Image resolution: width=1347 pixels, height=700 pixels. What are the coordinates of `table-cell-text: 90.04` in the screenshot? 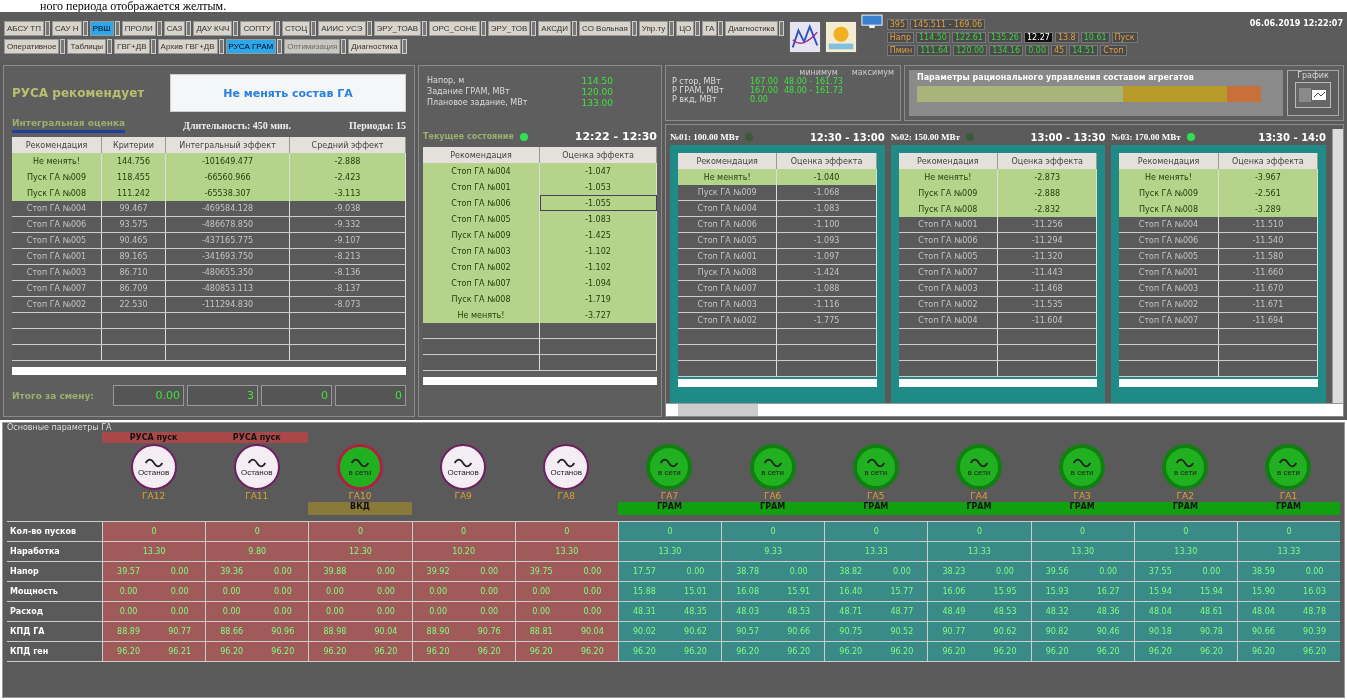 It's located at (386, 632).